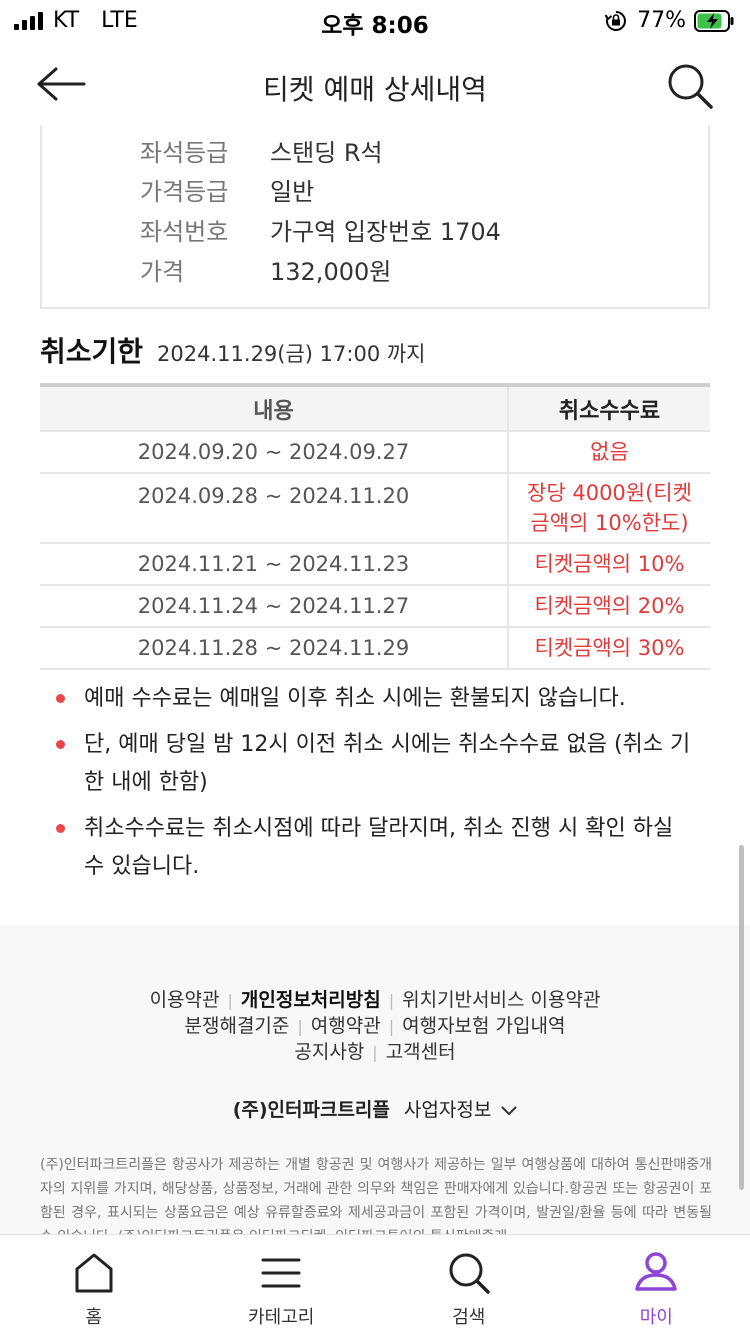 The height and width of the screenshot is (1334, 750). I want to click on nav-label: 홈, so click(94, 1317).